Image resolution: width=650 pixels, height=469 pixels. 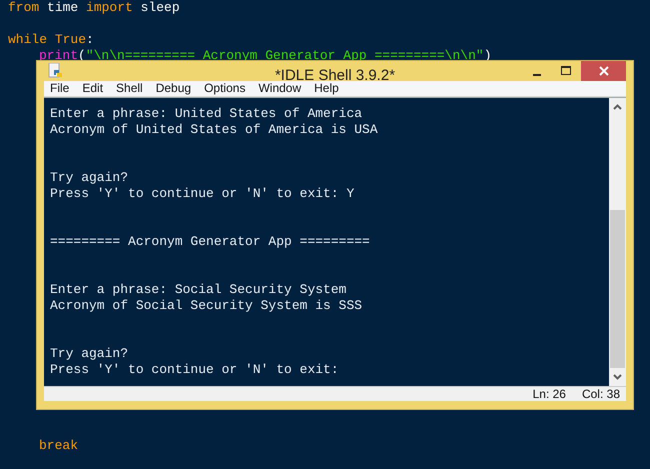 What do you see at coordinates (617, 107) in the screenshot?
I see `scroll-up-icon` at bounding box center [617, 107].